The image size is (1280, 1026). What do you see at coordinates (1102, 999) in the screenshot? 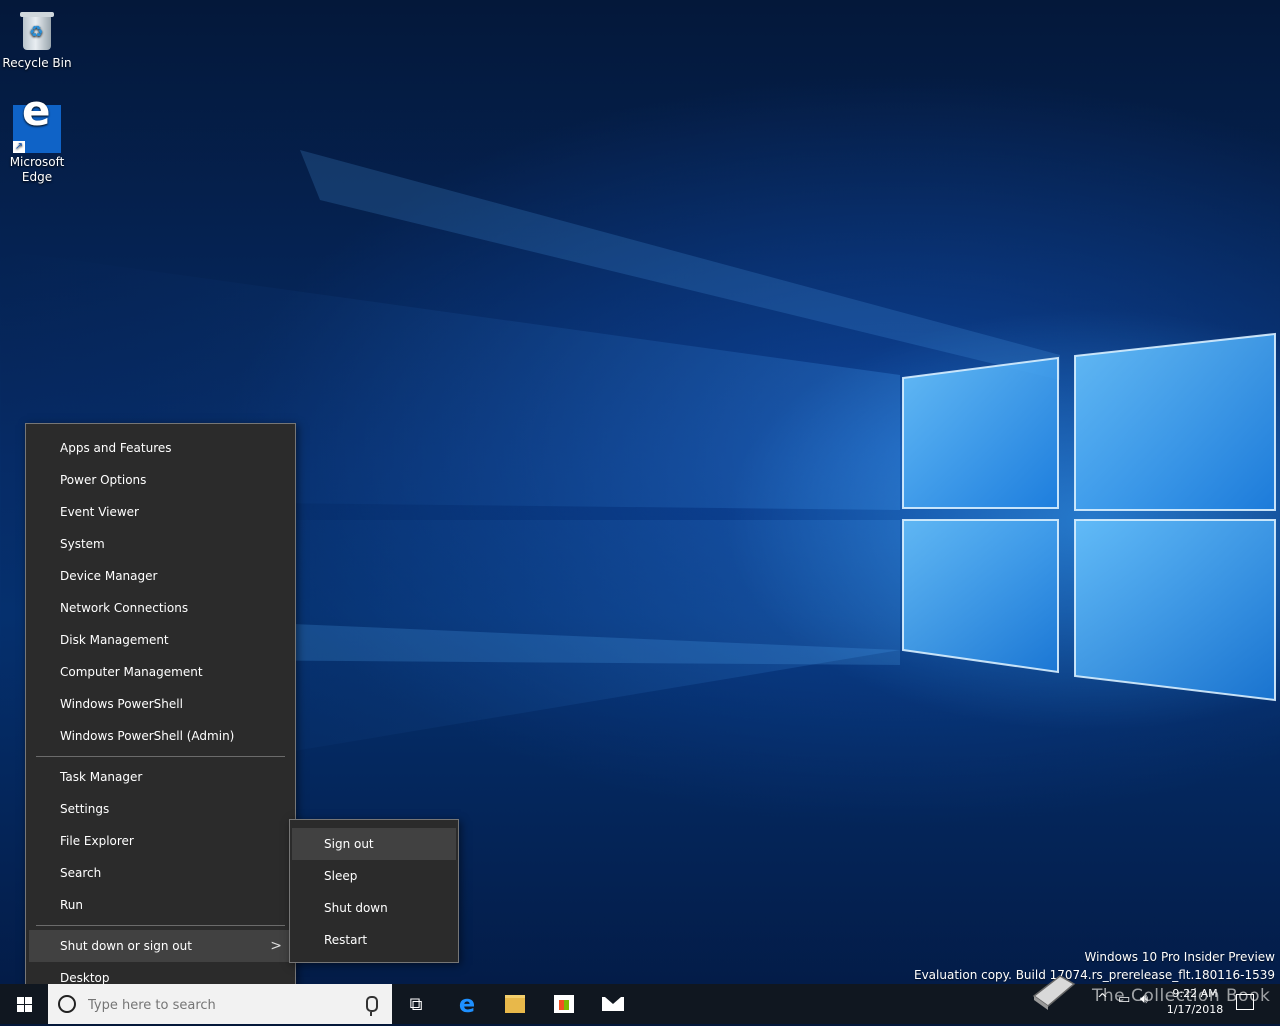
I see `show-hidden-icons-chevron: ^` at bounding box center [1102, 999].